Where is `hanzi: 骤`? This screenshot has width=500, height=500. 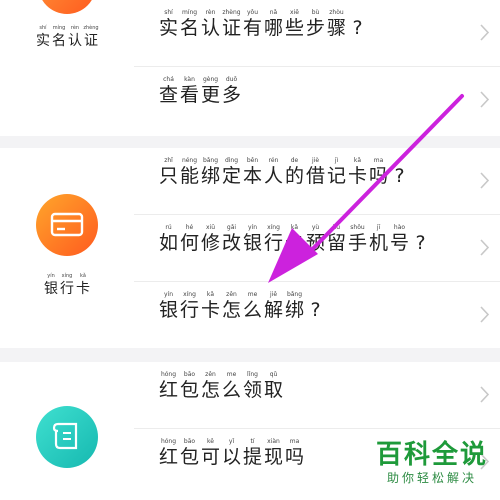
hanzi: 骤 is located at coordinates (336, 28).